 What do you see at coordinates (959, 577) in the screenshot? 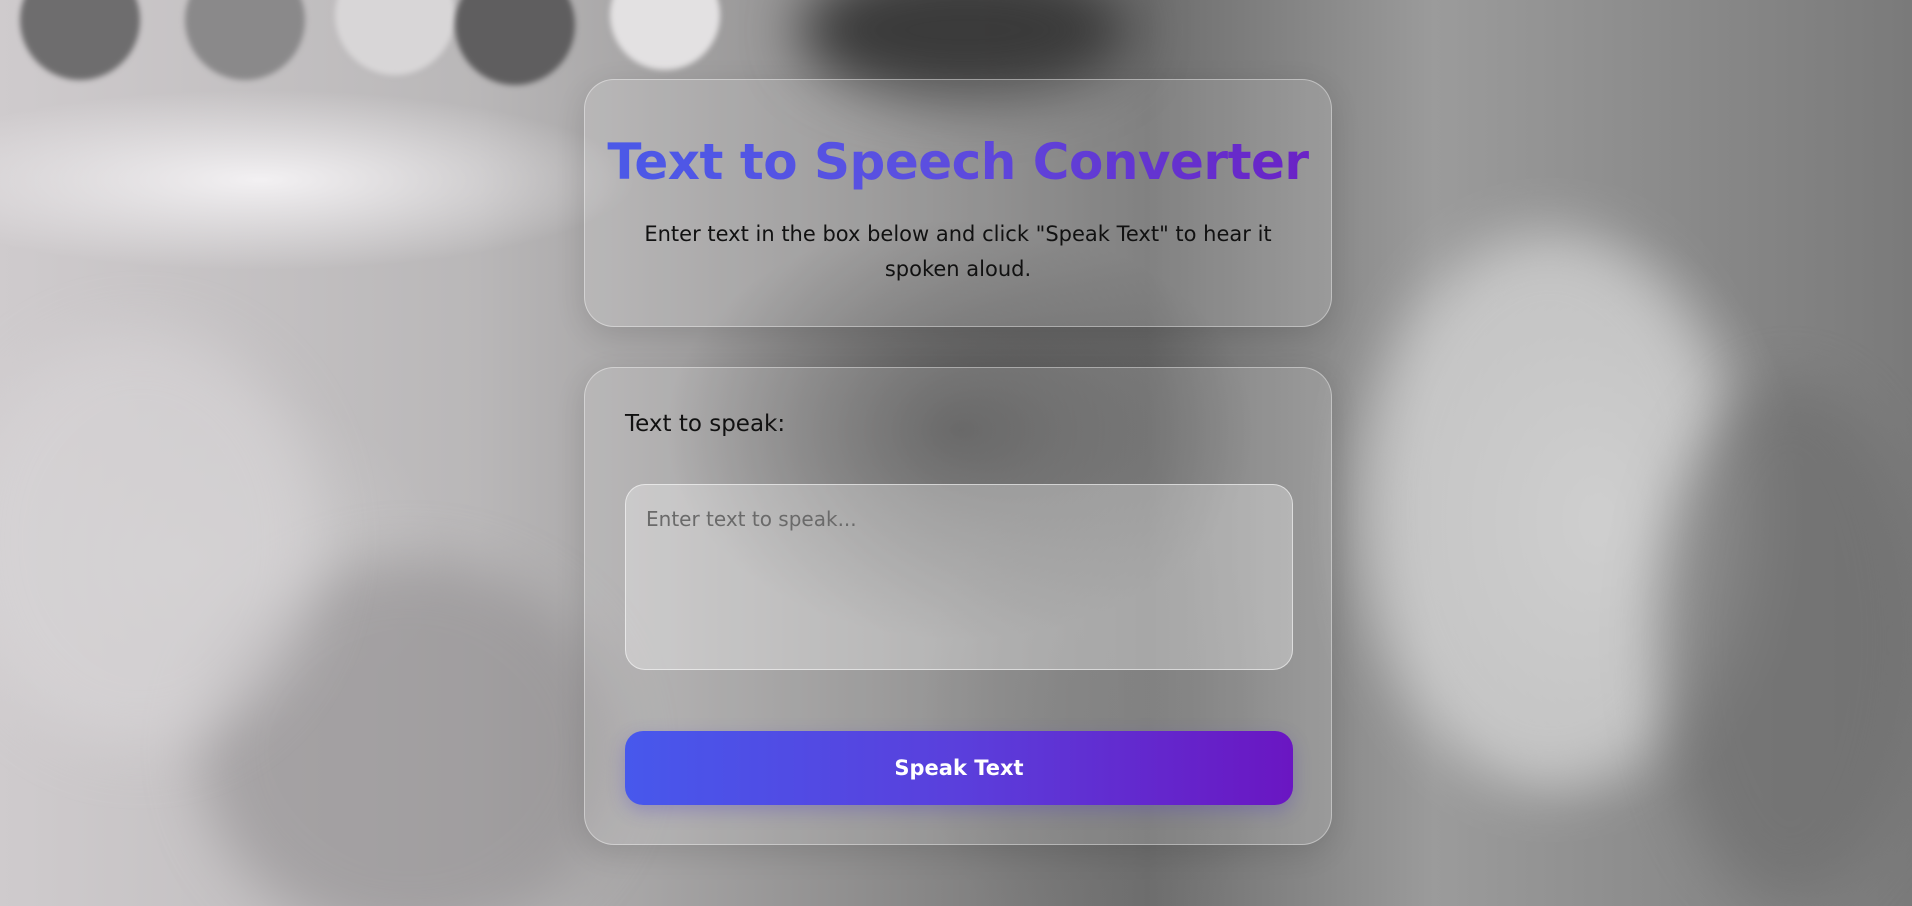
I see `text-to-speak-textarea` at bounding box center [959, 577].